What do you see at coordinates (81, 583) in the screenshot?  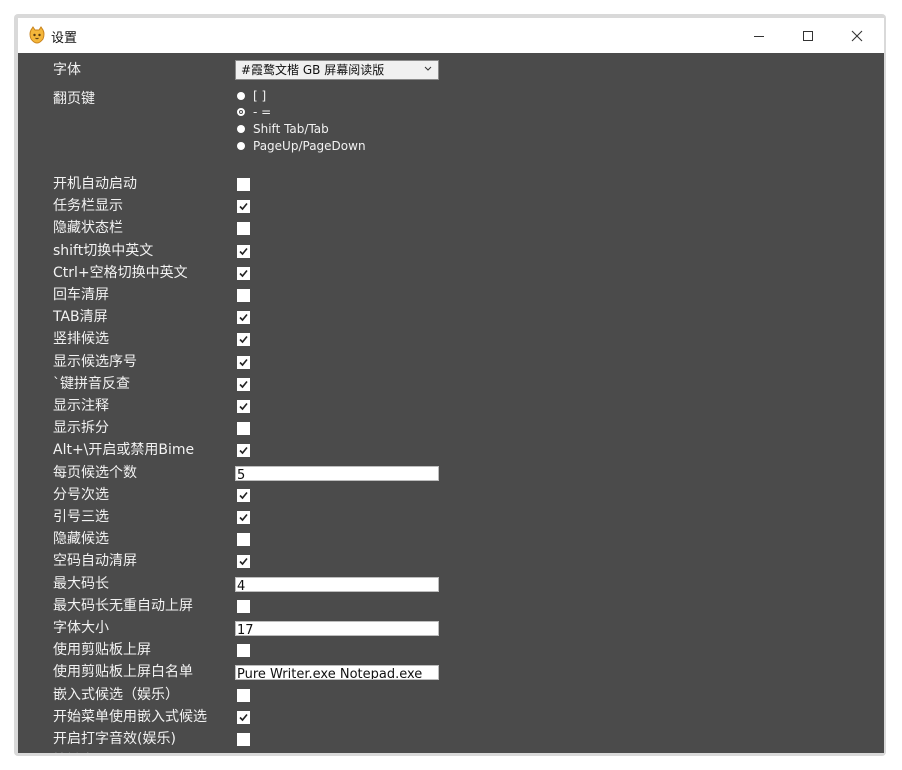 I see `setting-label: 最大码长` at bounding box center [81, 583].